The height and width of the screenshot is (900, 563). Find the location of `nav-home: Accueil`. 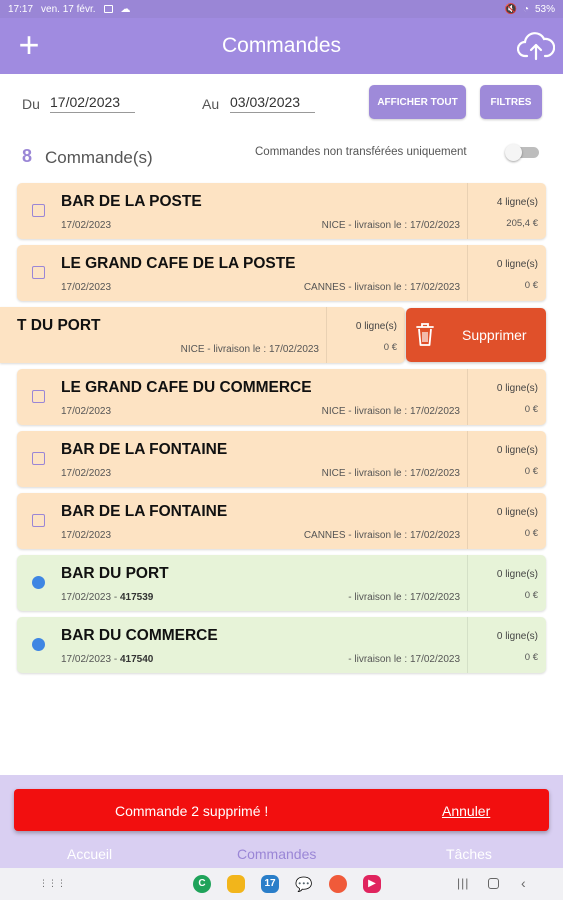

nav-home: Accueil is located at coordinates (89, 854).